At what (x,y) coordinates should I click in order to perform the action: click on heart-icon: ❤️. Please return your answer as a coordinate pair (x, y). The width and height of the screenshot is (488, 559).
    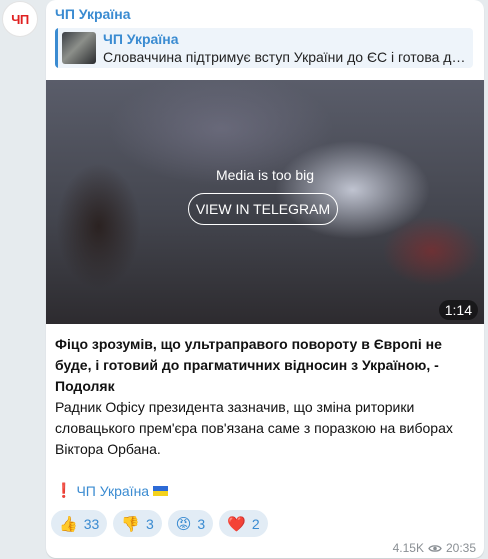
    Looking at the image, I should click on (236, 524).